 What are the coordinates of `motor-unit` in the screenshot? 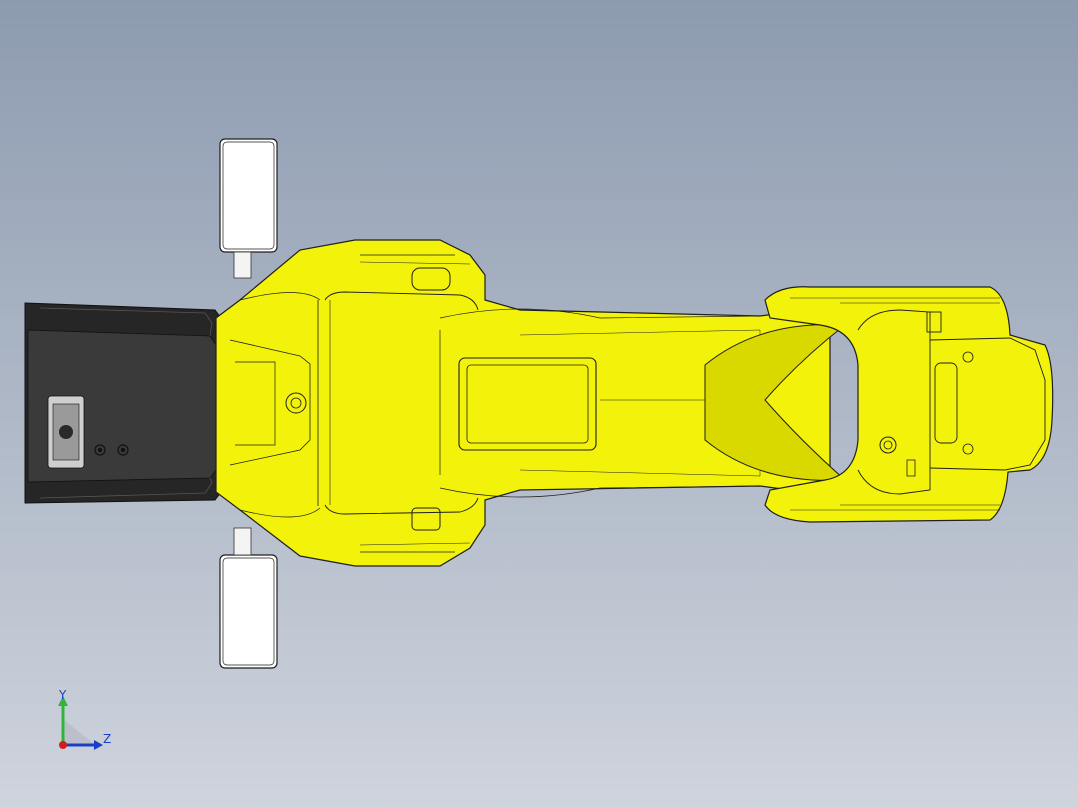 It's located at (124, 403).